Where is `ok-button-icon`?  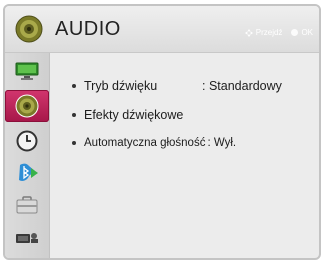
ok-button-icon is located at coordinates (295, 32).